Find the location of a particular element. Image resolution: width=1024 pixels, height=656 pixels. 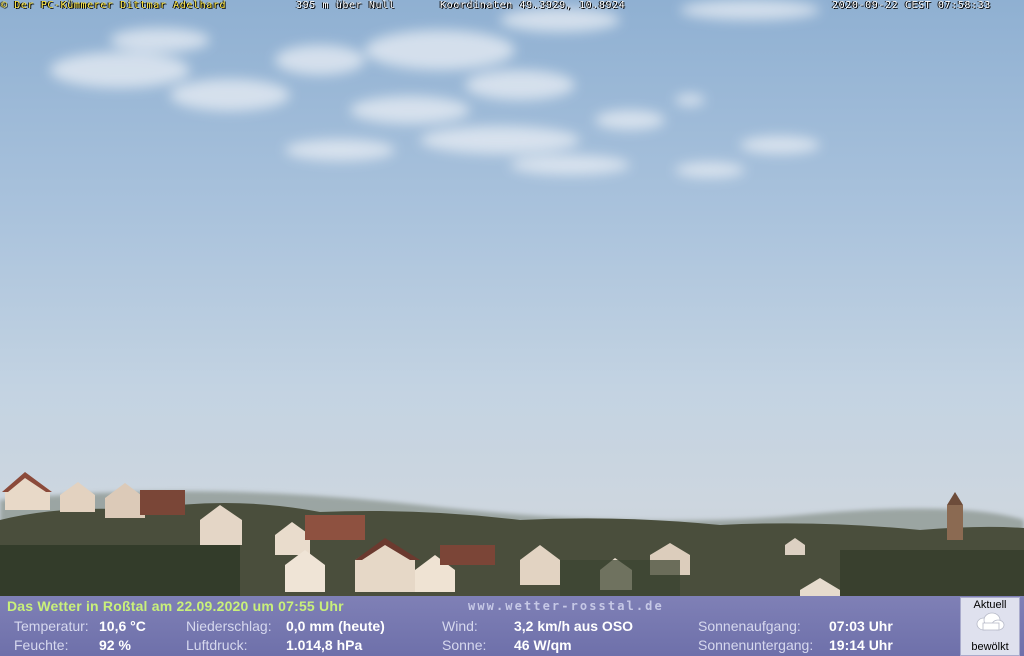

temperature-label: Temperatur: is located at coordinates (51, 626).